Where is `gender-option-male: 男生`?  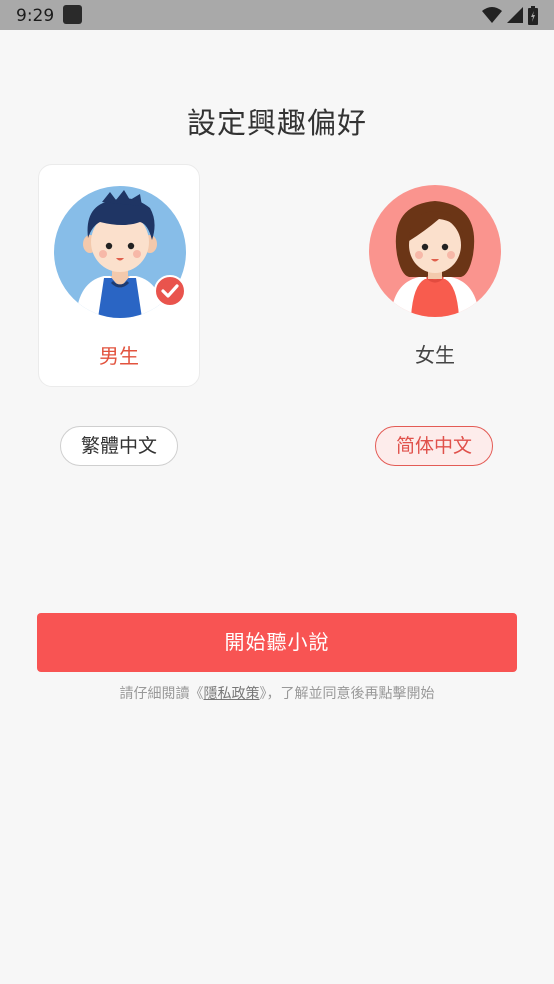 gender-option-male: 男生 is located at coordinates (119, 275).